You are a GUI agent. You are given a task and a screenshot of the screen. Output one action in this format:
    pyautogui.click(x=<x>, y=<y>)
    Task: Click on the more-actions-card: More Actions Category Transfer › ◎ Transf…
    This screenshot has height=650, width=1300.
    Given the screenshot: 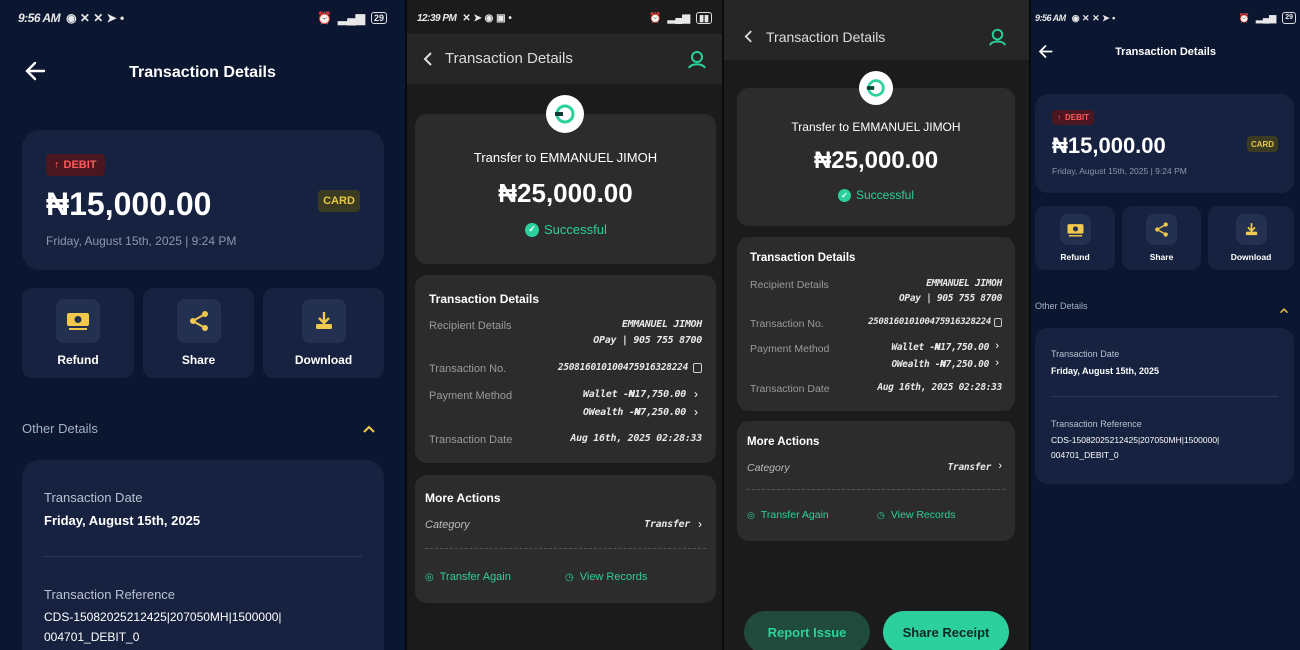 What is the action you would take?
    pyautogui.click(x=876, y=481)
    